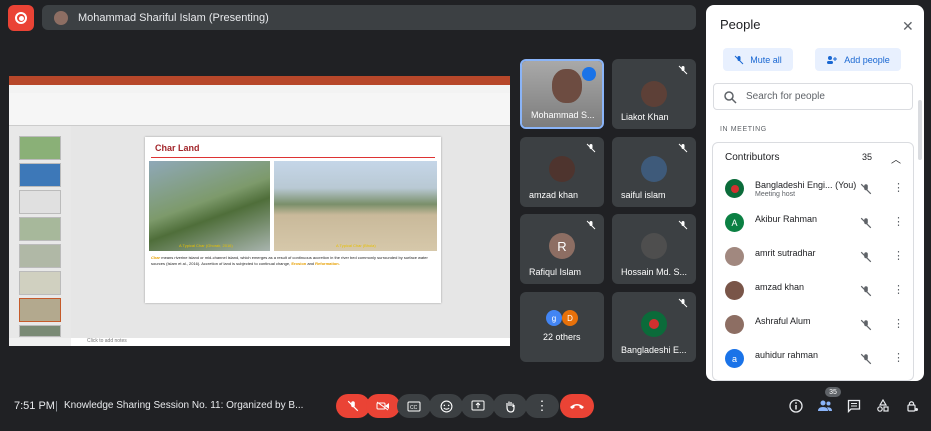 Image resolution: width=931 pixels, height=431 pixels. What do you see at coordinates (814, 325) in the screenshot?
I see `list-item: Ashraful Alum ⋮` at bounding box center [814, 325].